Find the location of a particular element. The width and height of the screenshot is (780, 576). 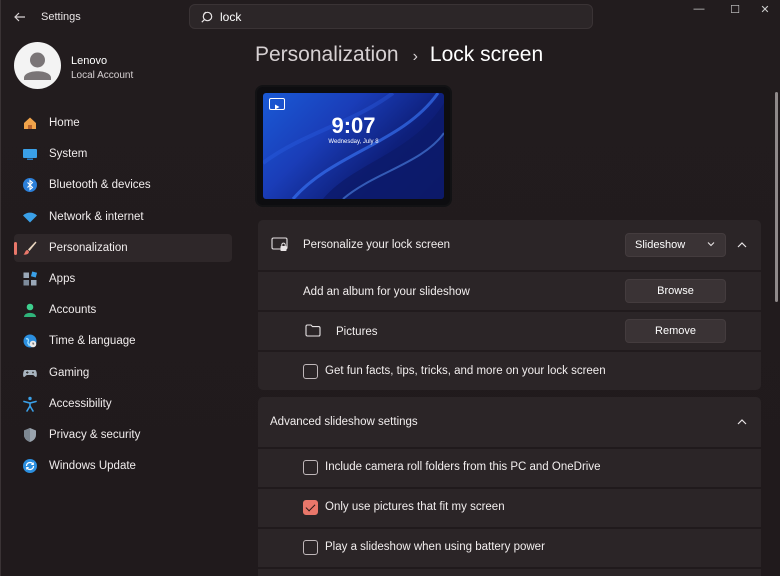

system-icon is located at coordinates (30, 154).